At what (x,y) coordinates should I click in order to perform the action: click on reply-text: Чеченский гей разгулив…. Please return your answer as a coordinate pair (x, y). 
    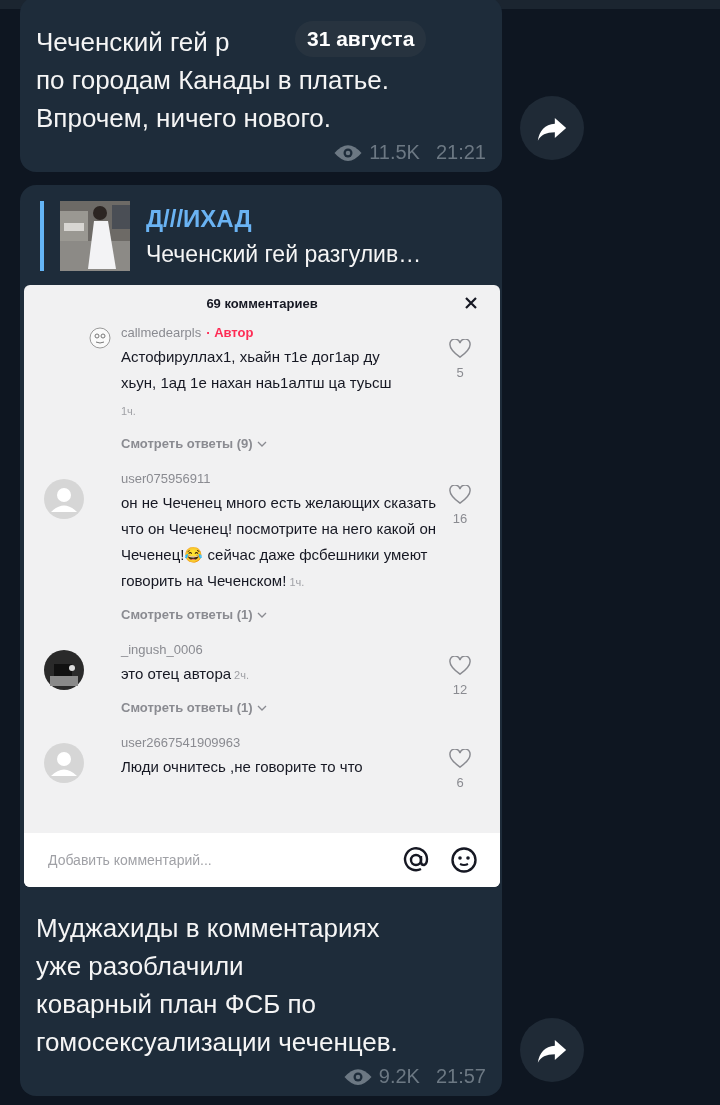
    Looking at the image, I should click on (284, 254).